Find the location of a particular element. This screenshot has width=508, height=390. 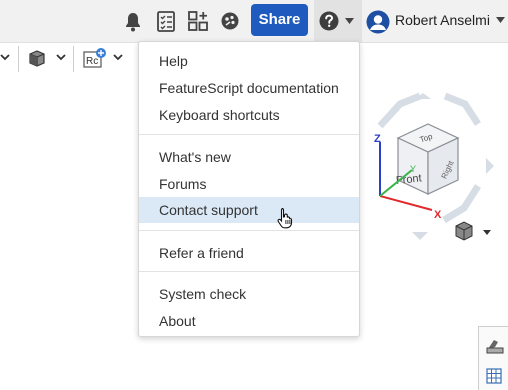

view-toolbar: Rc is located at coordinates (67, 59).